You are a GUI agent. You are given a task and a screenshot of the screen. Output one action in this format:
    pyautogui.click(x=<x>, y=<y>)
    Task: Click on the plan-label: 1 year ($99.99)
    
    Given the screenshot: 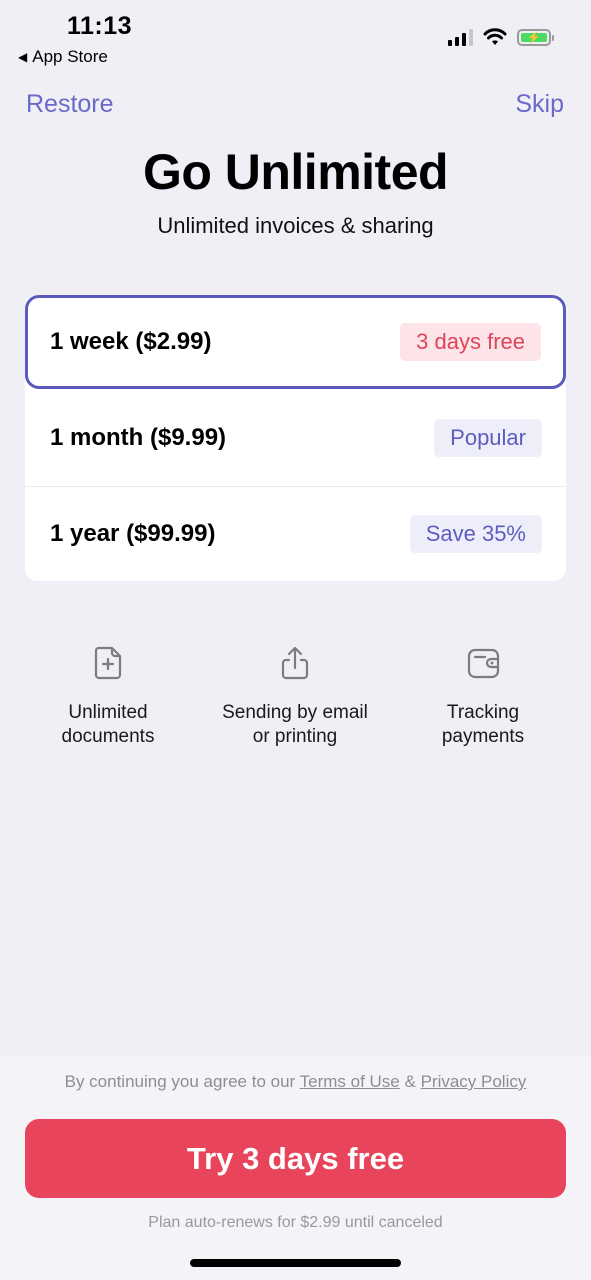 What is the action you would take?
    pyautogui.click(x=133, y=533)
    